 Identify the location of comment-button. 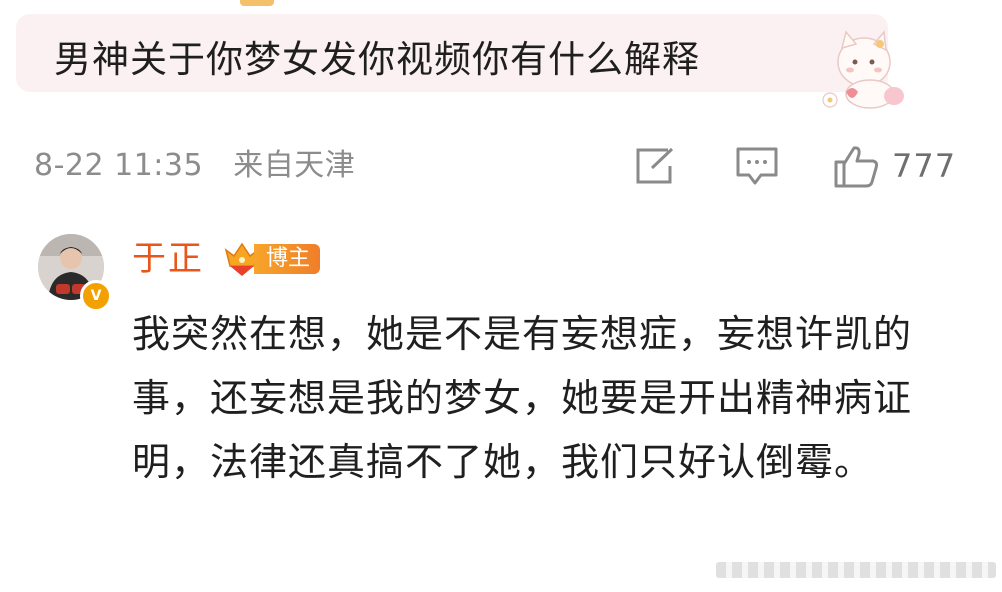
(757, 166).